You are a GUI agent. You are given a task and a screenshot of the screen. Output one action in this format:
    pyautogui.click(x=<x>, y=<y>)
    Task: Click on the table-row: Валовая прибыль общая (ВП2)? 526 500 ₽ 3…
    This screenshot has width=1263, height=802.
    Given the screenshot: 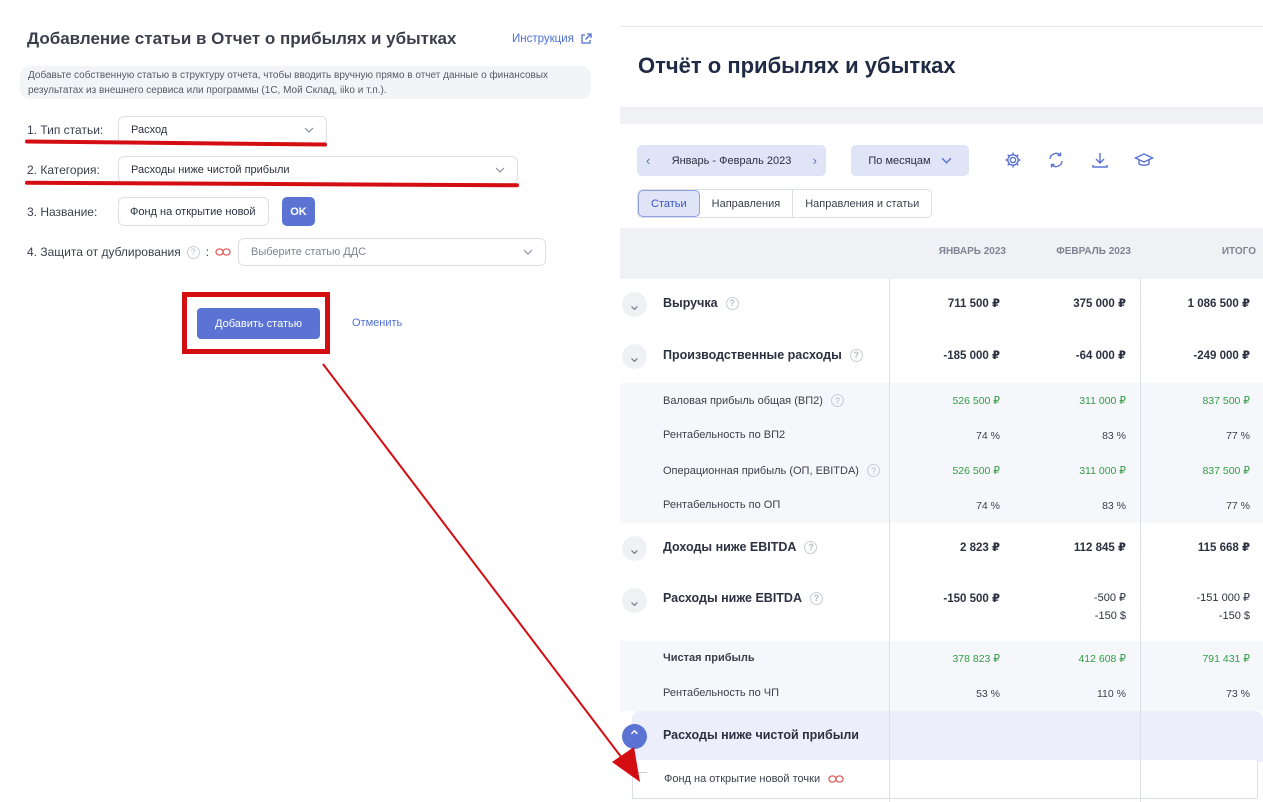 What is the action you would take?
    pyautogui.click(x=941, y=400)
    